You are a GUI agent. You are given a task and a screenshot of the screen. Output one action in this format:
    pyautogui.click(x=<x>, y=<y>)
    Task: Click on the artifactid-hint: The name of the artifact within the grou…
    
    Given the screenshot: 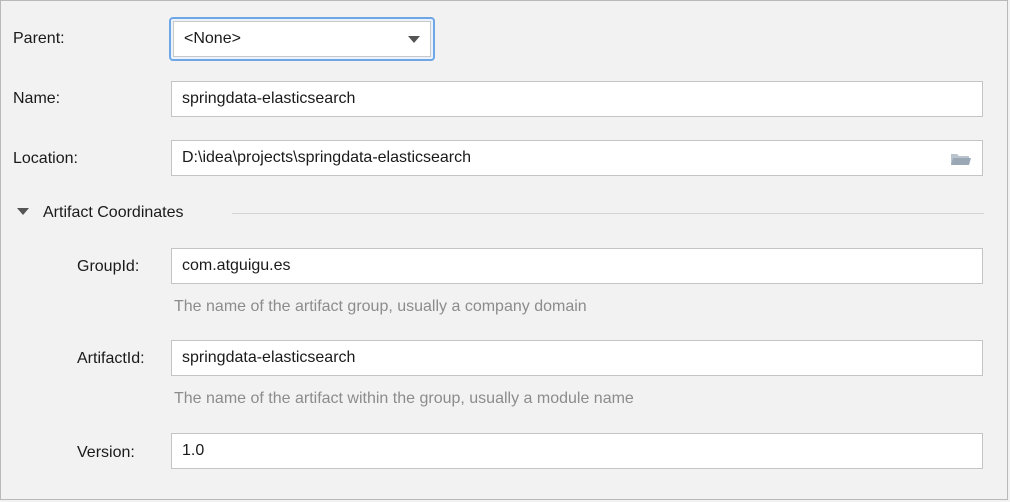 What is the action you would take?
    pyautogui.click(x=404, y=398)
    